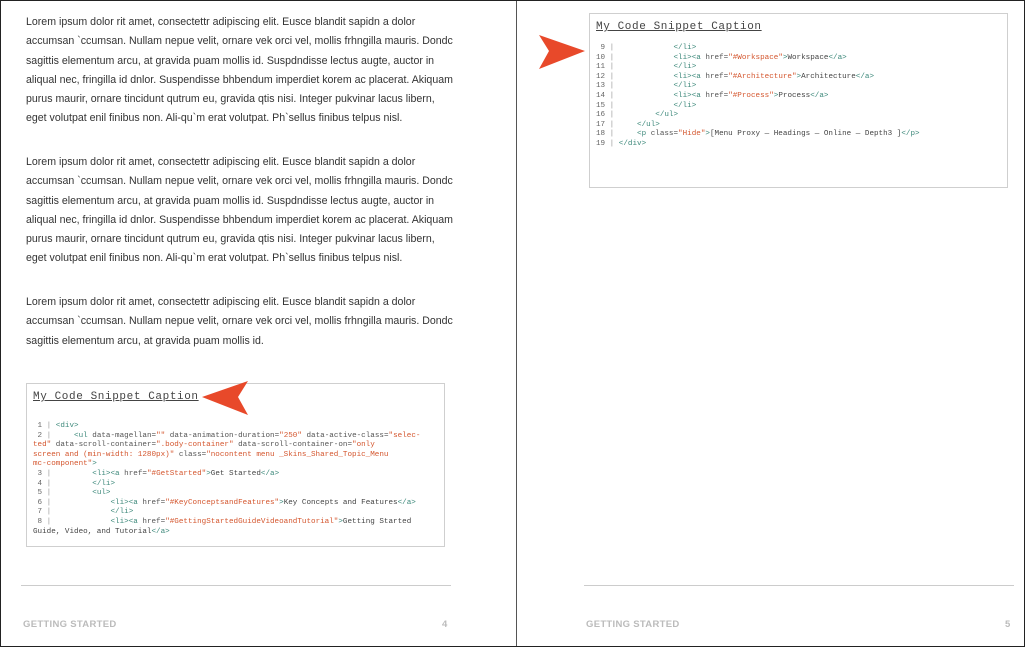 The height and width of the screenshot is (647, 1025). Describe the element at coordinates (38, 521) in the screenshot. I see `line-number: 8` at that location.